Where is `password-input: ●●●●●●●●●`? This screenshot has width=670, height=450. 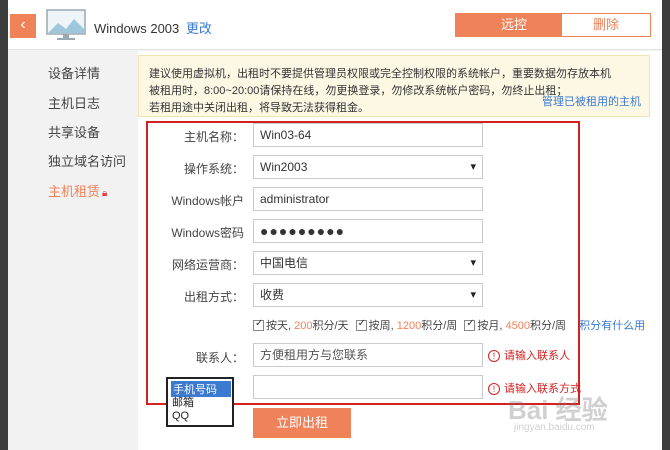 password-input: ●●●●●●●●● is located at coordinates (368, 231).